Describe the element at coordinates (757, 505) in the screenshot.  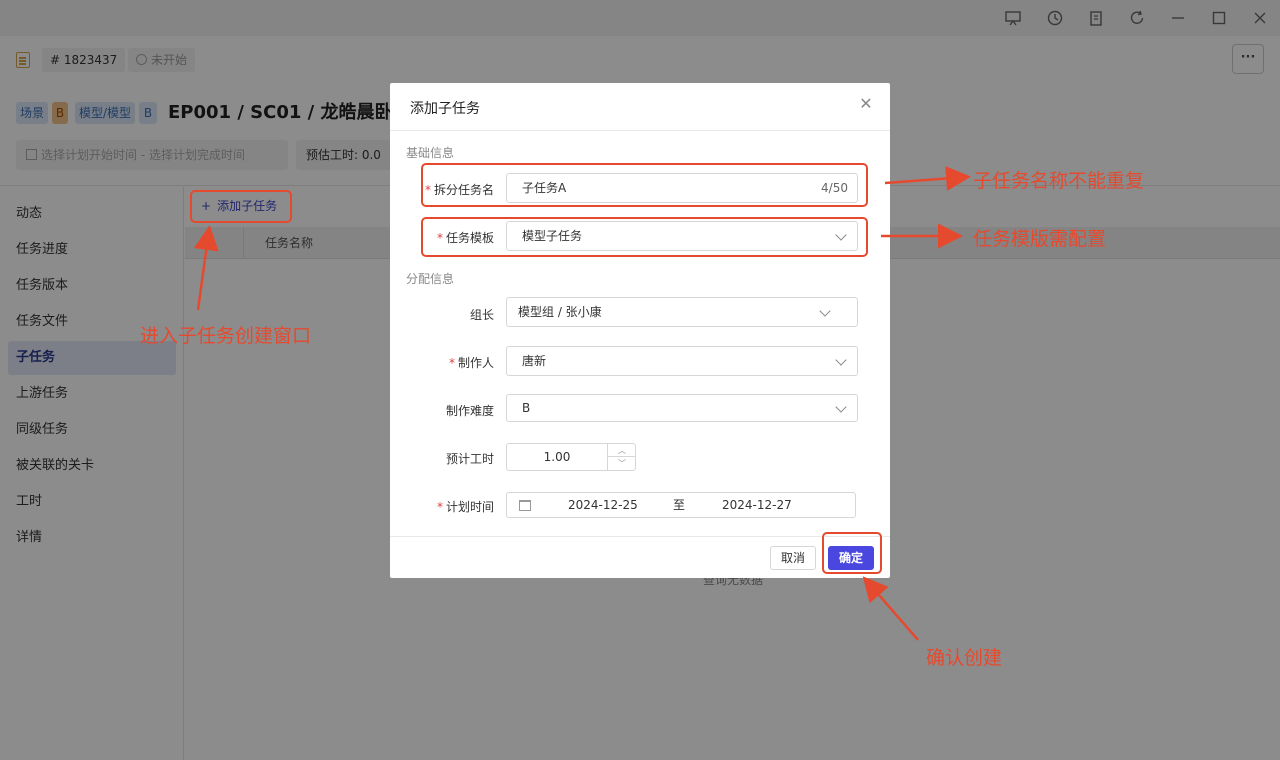
I see `plan-end-date: 2024-12-27` at that location.